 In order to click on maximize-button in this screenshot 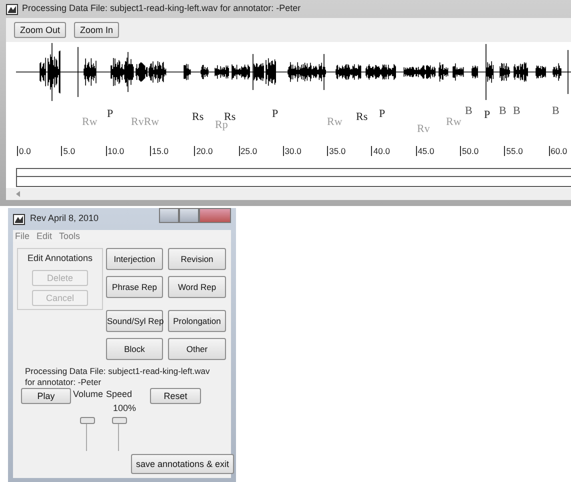, I will do `click(189, 215)`.